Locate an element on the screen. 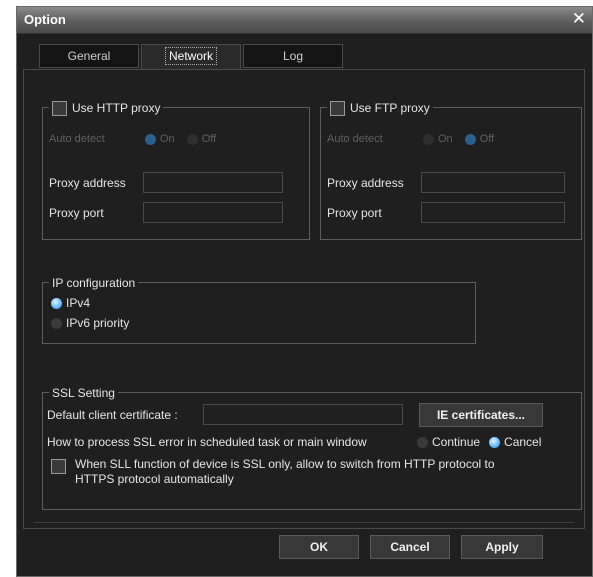 Image resolution: width=593 pixels, height=577 pixels. http-proxy-checkbox is located at coordinates (59, 108).